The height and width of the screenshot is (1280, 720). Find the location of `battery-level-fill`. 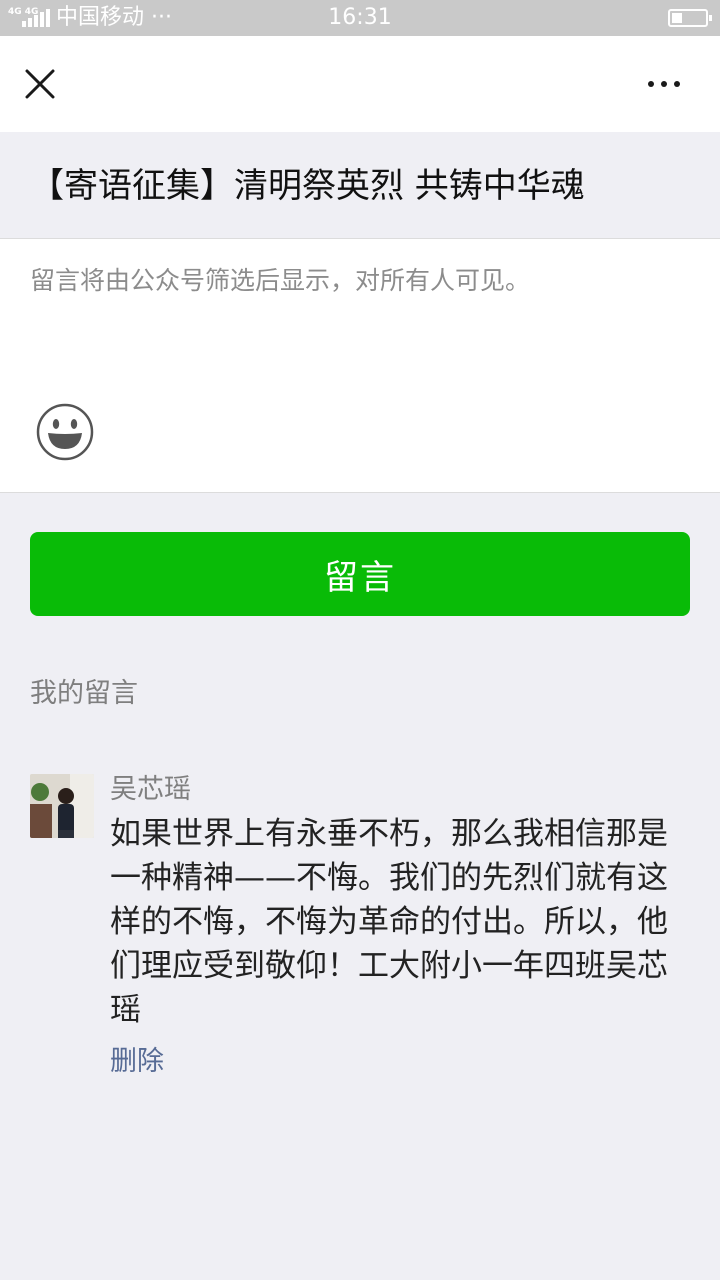

battery-level-fill is located at coordinates (677, 18).